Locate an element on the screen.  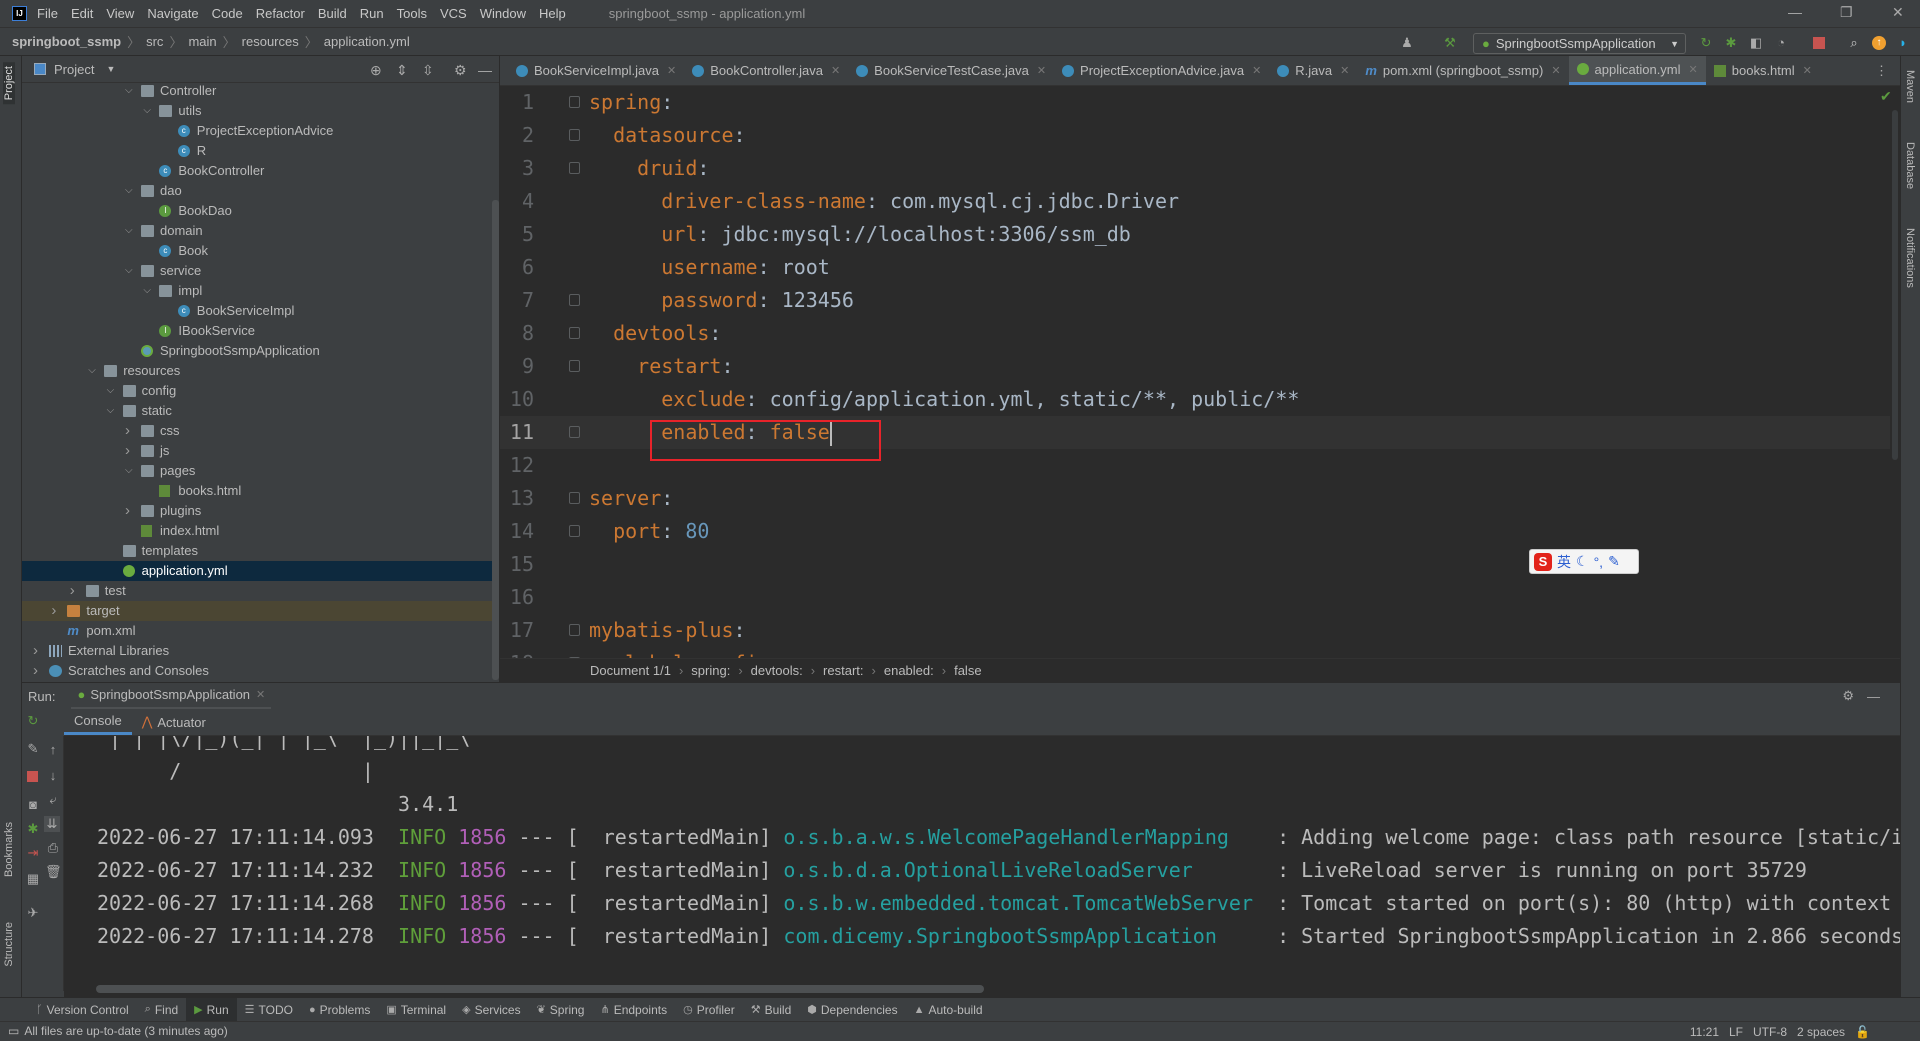
minimize-button: — is located at coordinates (1795, 12).